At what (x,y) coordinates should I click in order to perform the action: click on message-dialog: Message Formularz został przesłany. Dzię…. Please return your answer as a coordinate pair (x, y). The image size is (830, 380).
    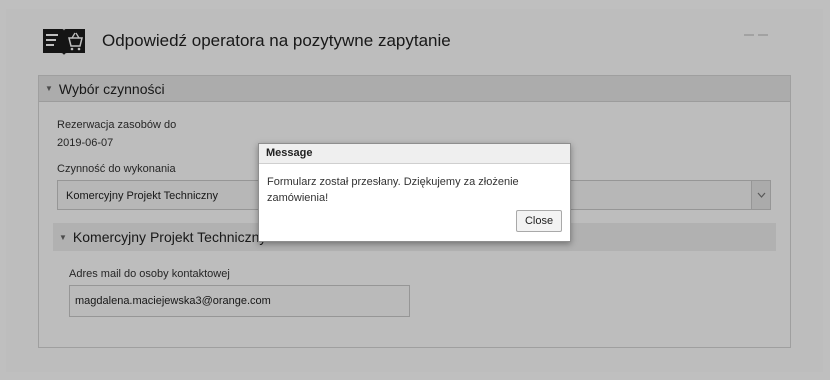
    Looking at the image, I should click on (414, 192).